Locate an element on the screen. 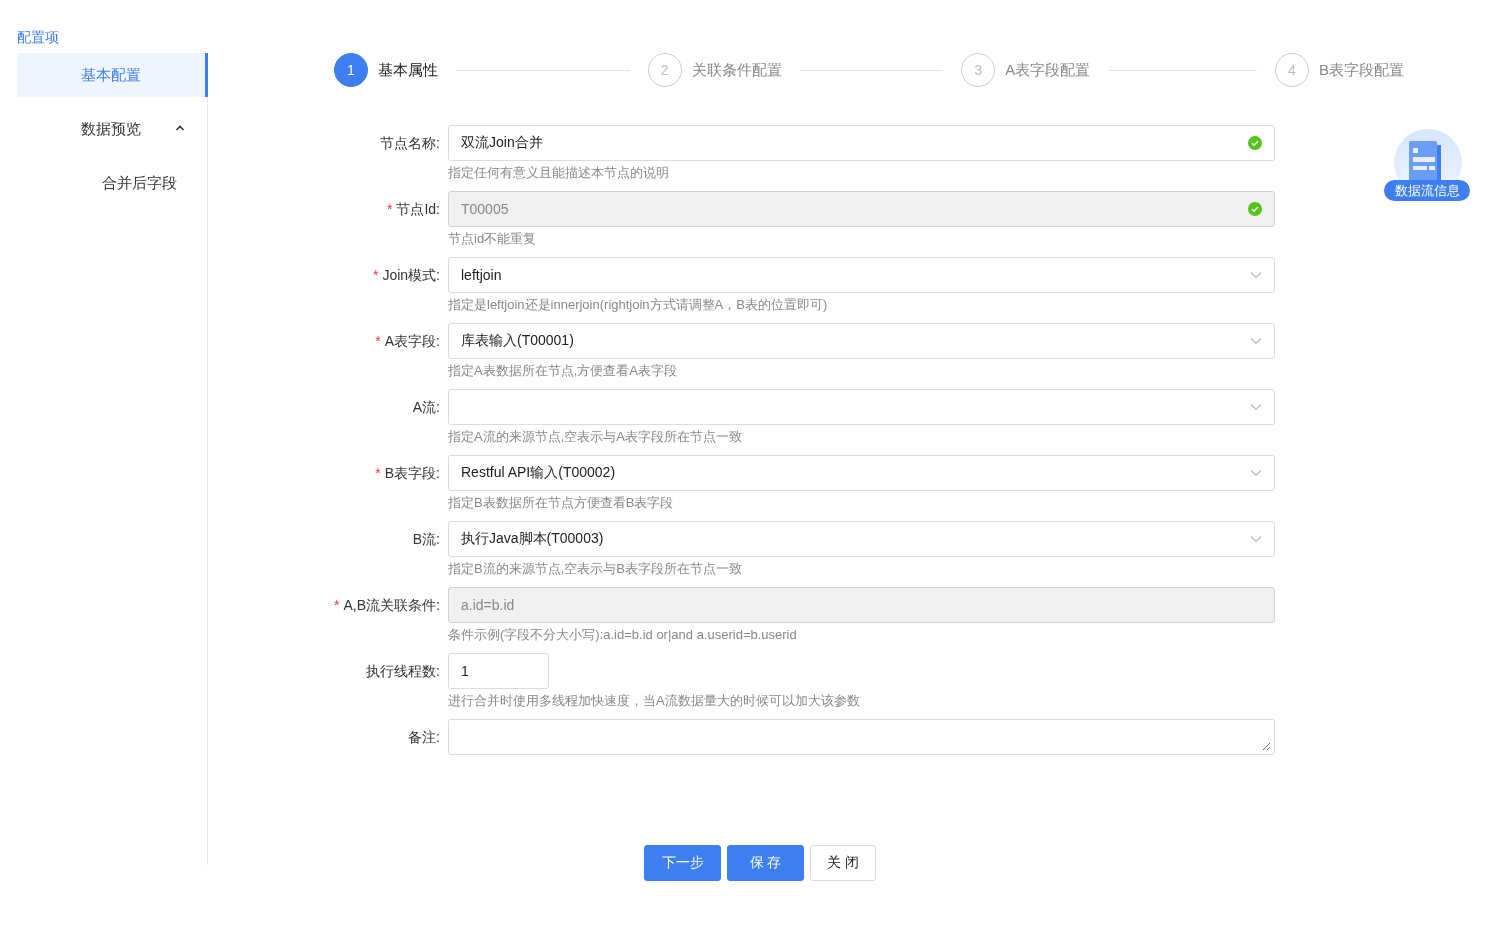 The width and height of the screenshot is (1496, 927). sidebar-item: 数据预览 is located at coordinates (112, 129).